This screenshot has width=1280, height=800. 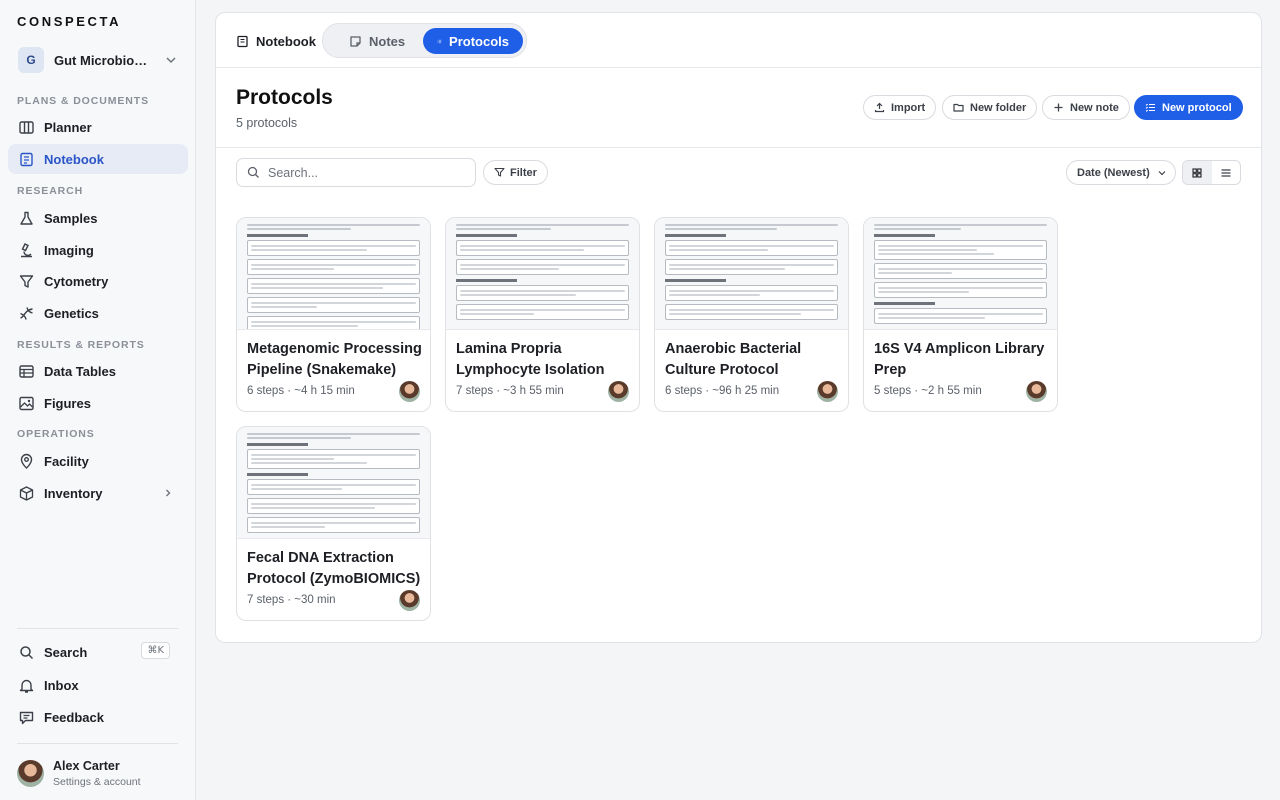 What do you see at coordinates (879, 107) in the screenshot?
I see `upload-icon` at bounding box center [879, 107].